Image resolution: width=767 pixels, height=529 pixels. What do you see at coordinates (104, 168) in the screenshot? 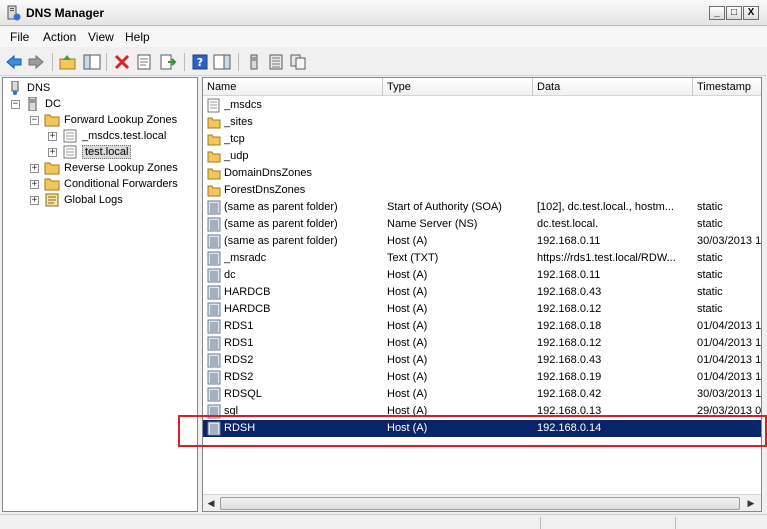
I see `tree-node-reverse-zones: + Reverse Lookup Zones` at bounding box center [104, 168].